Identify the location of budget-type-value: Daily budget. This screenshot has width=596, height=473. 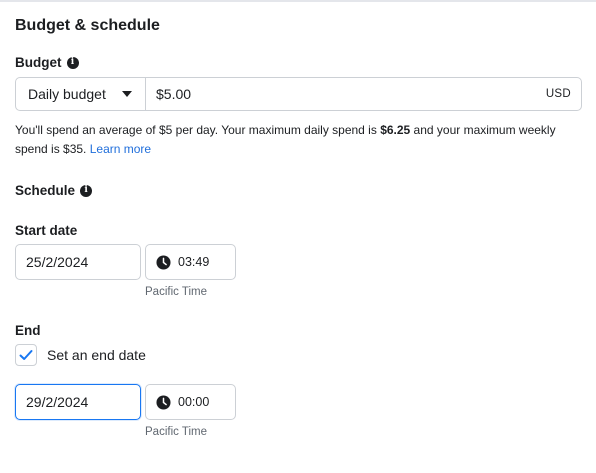
(67, 94).